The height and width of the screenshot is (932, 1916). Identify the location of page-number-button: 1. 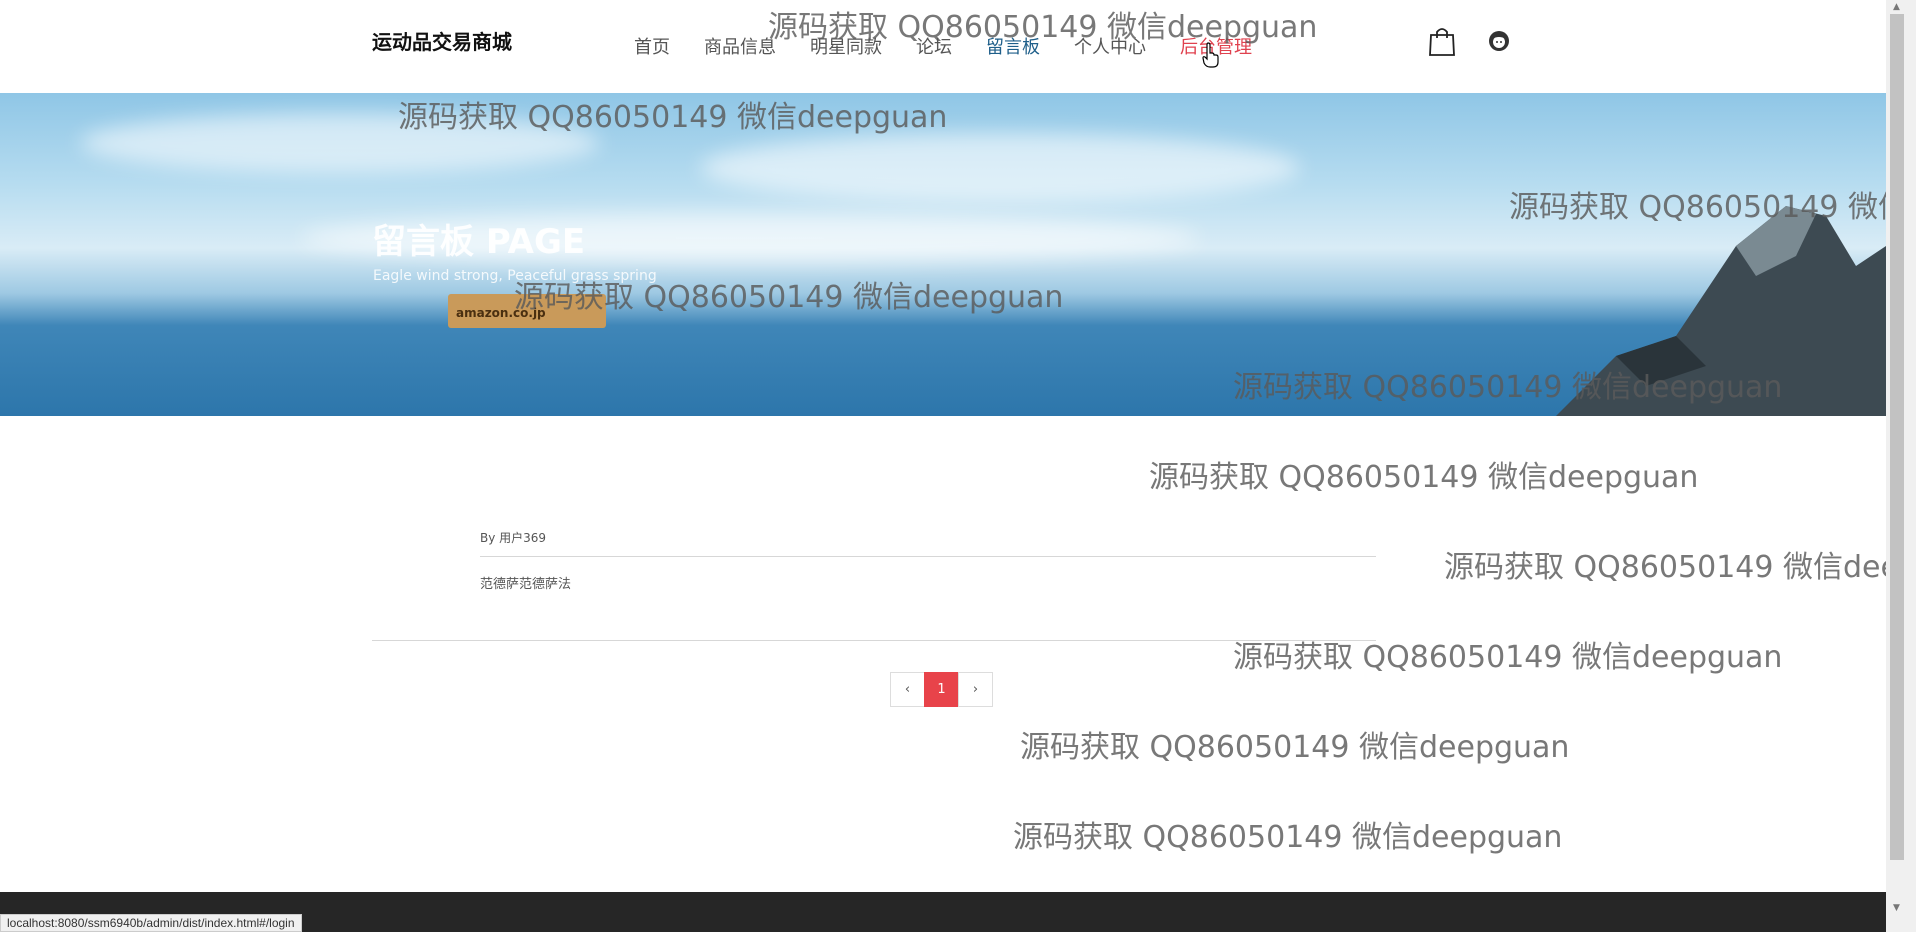
(941, 689).